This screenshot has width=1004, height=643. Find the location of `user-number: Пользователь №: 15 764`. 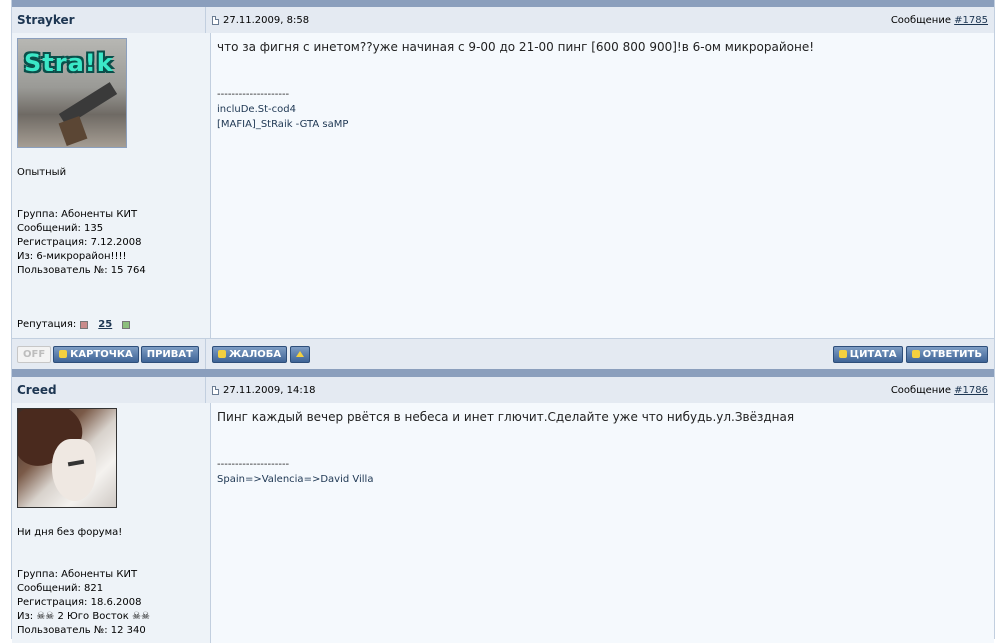

user-number: Пользователь №: 15 764 is located at coordinates (81, 270).